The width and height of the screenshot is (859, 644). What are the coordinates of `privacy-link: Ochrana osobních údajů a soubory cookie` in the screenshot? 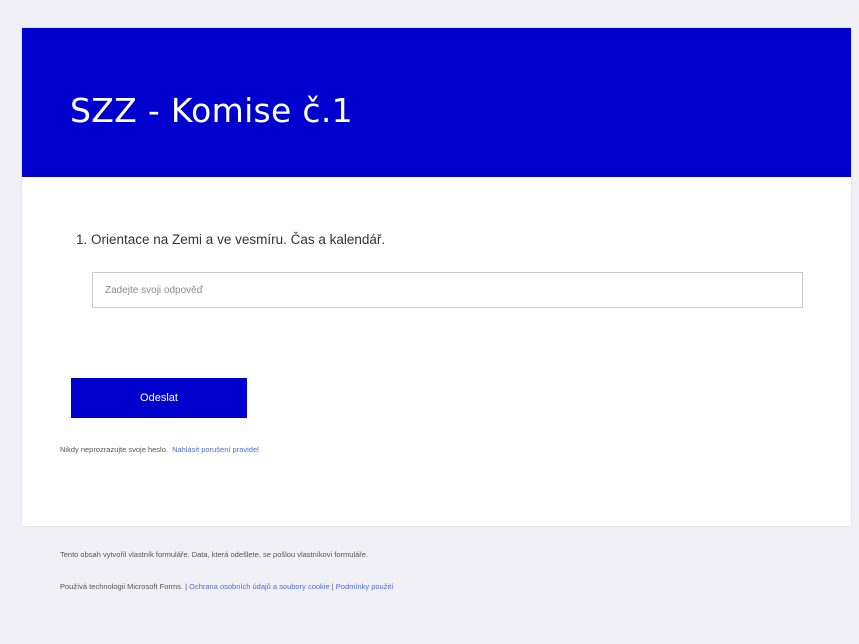 It's located at (259, 586).